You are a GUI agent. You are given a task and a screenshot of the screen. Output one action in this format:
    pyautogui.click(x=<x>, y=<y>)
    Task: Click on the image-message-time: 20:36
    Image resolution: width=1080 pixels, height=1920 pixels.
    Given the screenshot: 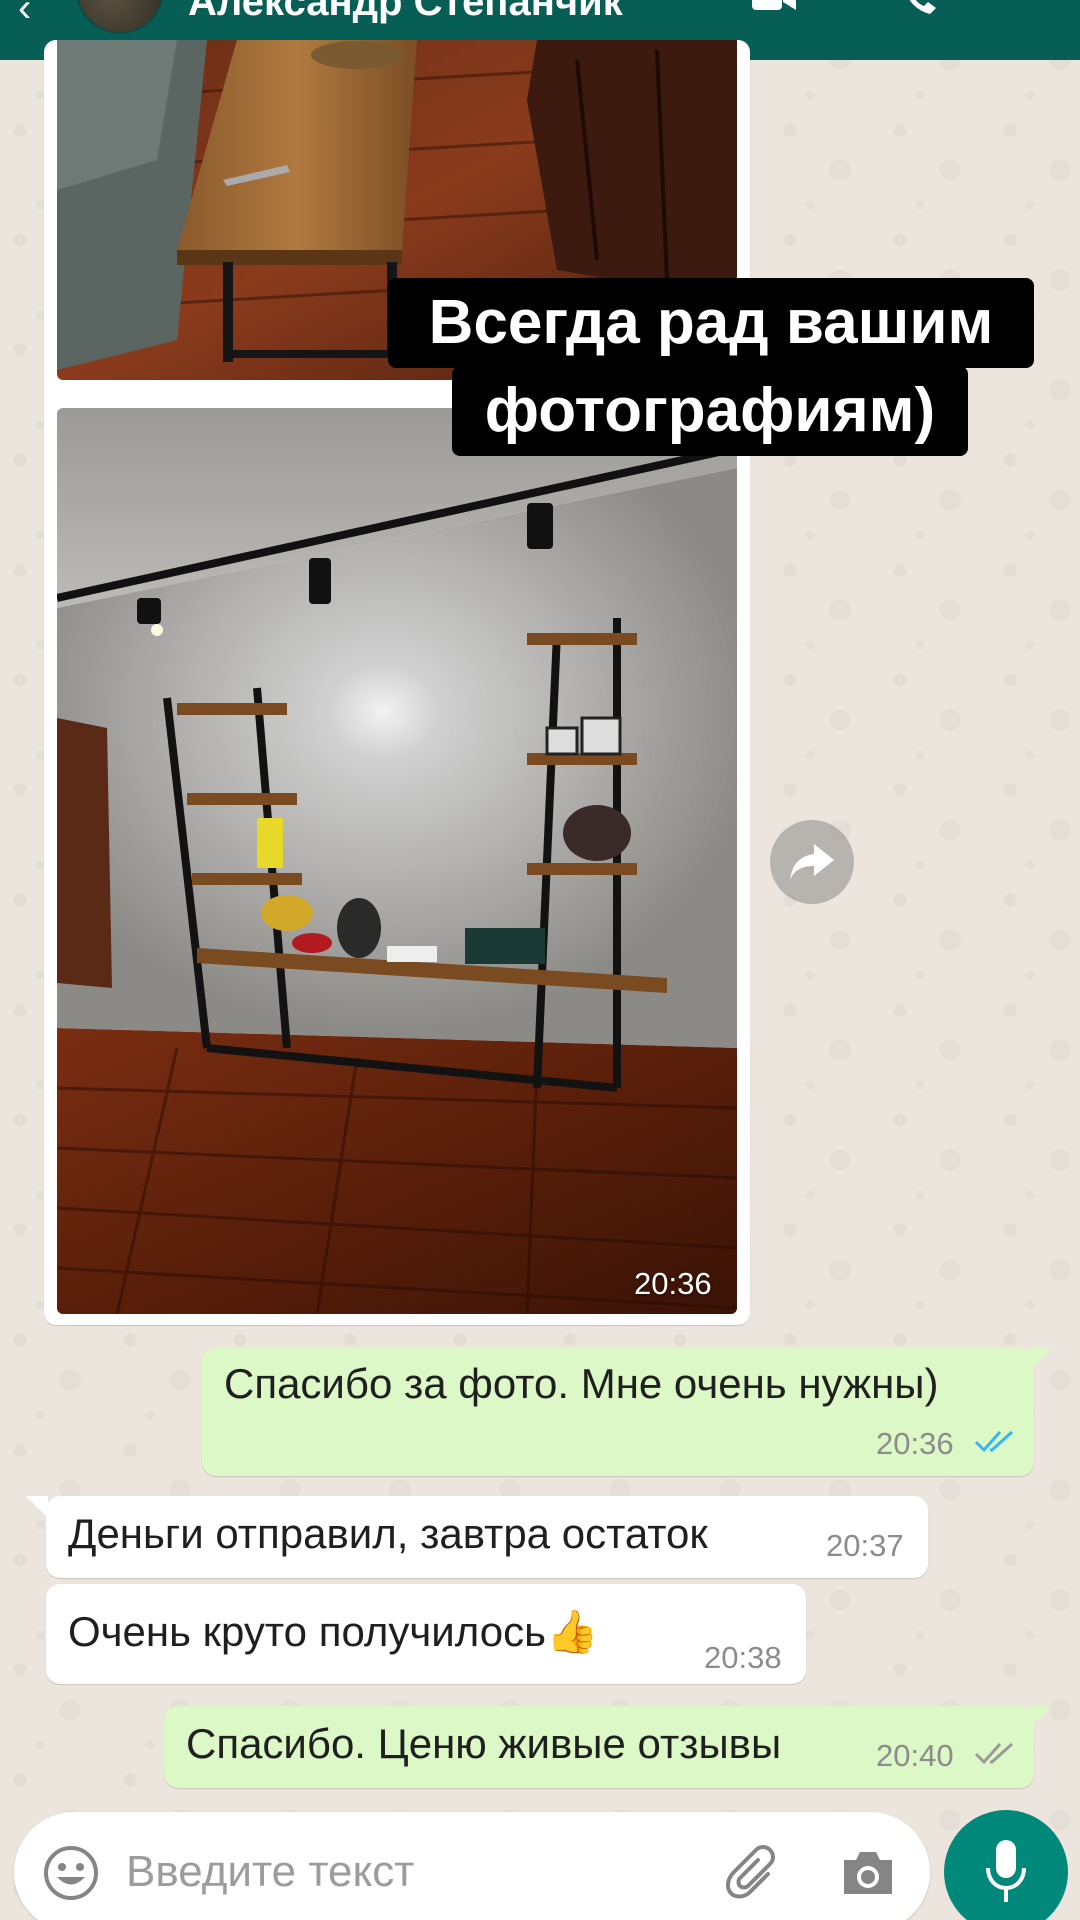 What is the action you would take?
    pyautogui.click(x=673, y=1283)
    